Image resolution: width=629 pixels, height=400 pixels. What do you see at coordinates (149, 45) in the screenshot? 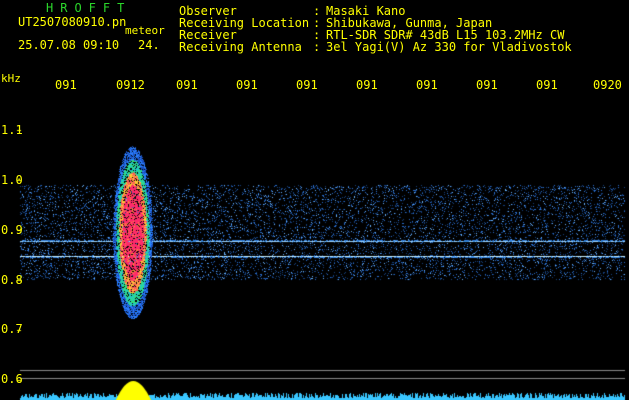
I see `meteor-count: 24.` at bounding box center [149, 45].